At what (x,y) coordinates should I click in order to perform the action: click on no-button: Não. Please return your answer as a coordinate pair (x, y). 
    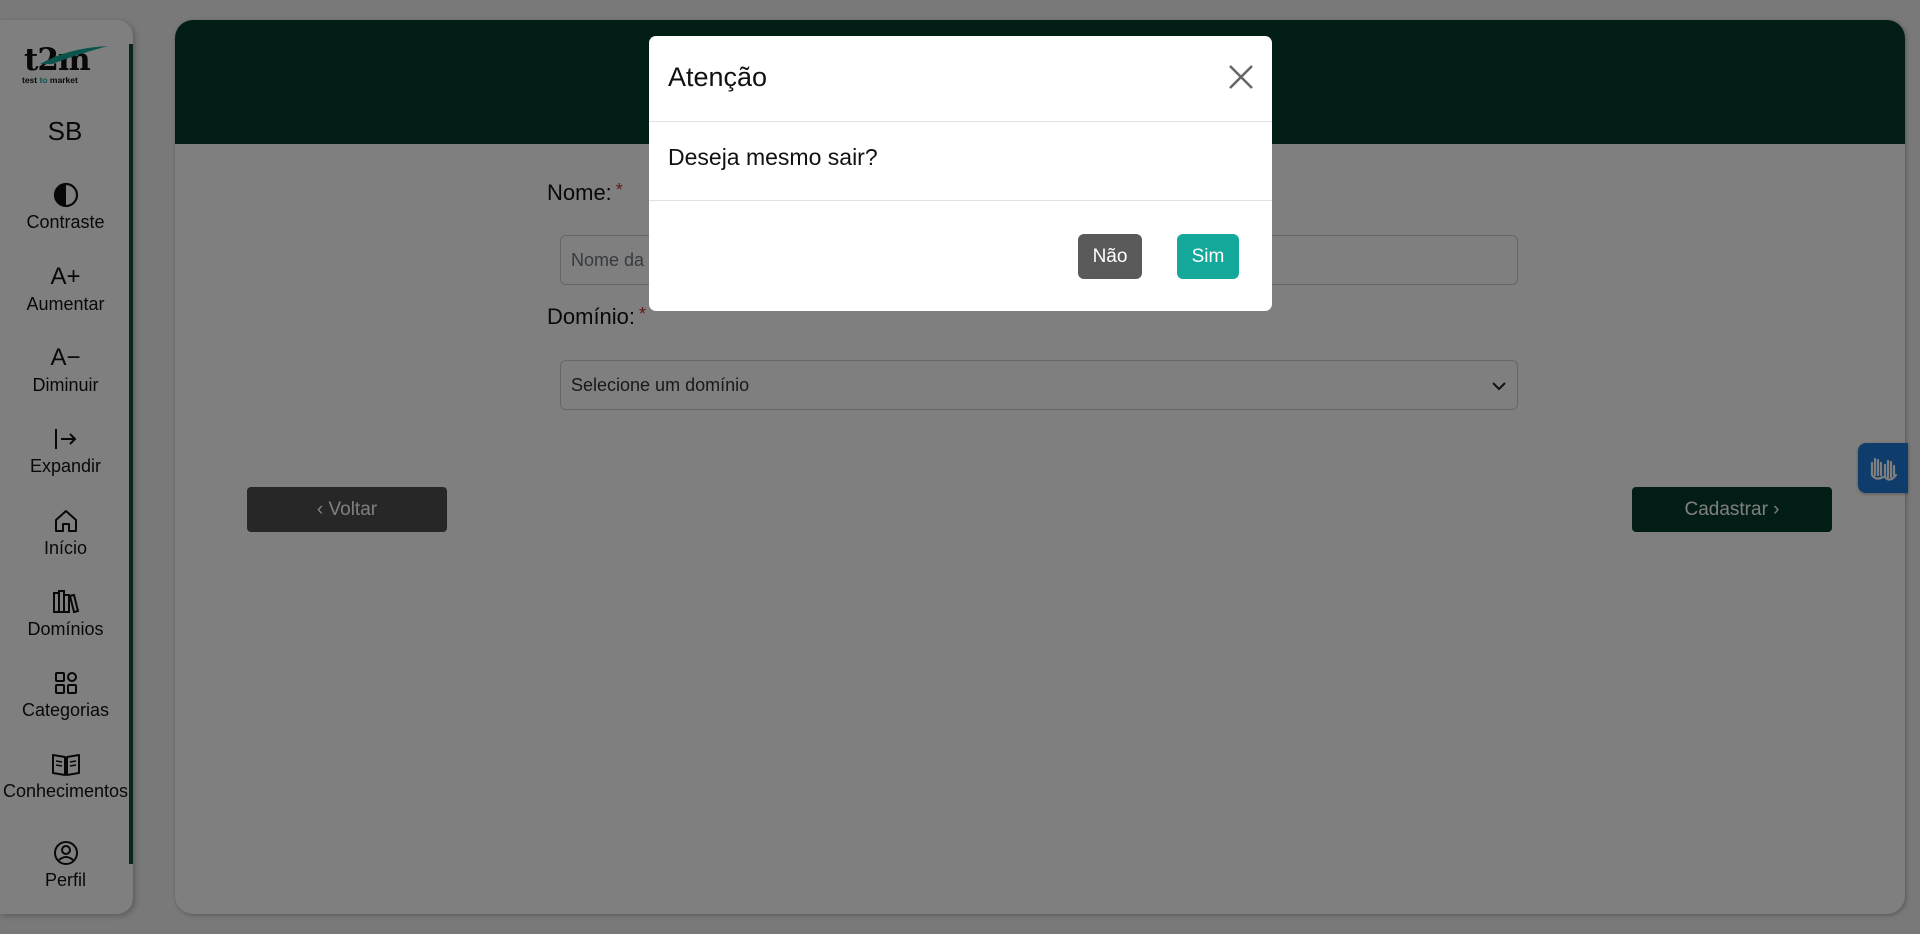
    Looking at the image, I should click on (1110, 256).